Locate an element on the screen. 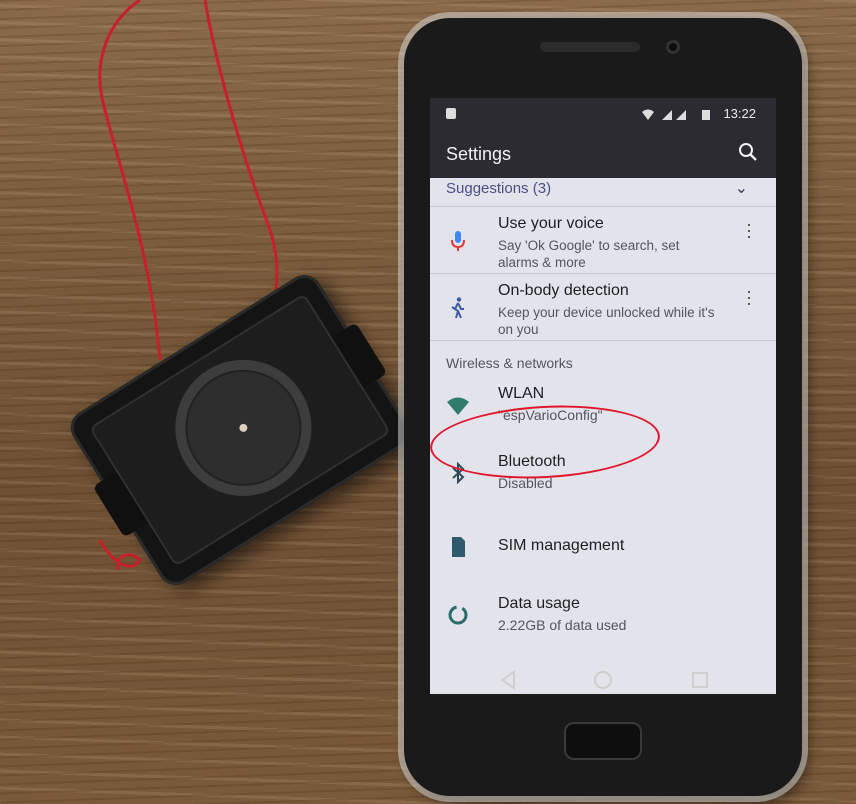  sim-card-icon is located at coordinates (458, 547).